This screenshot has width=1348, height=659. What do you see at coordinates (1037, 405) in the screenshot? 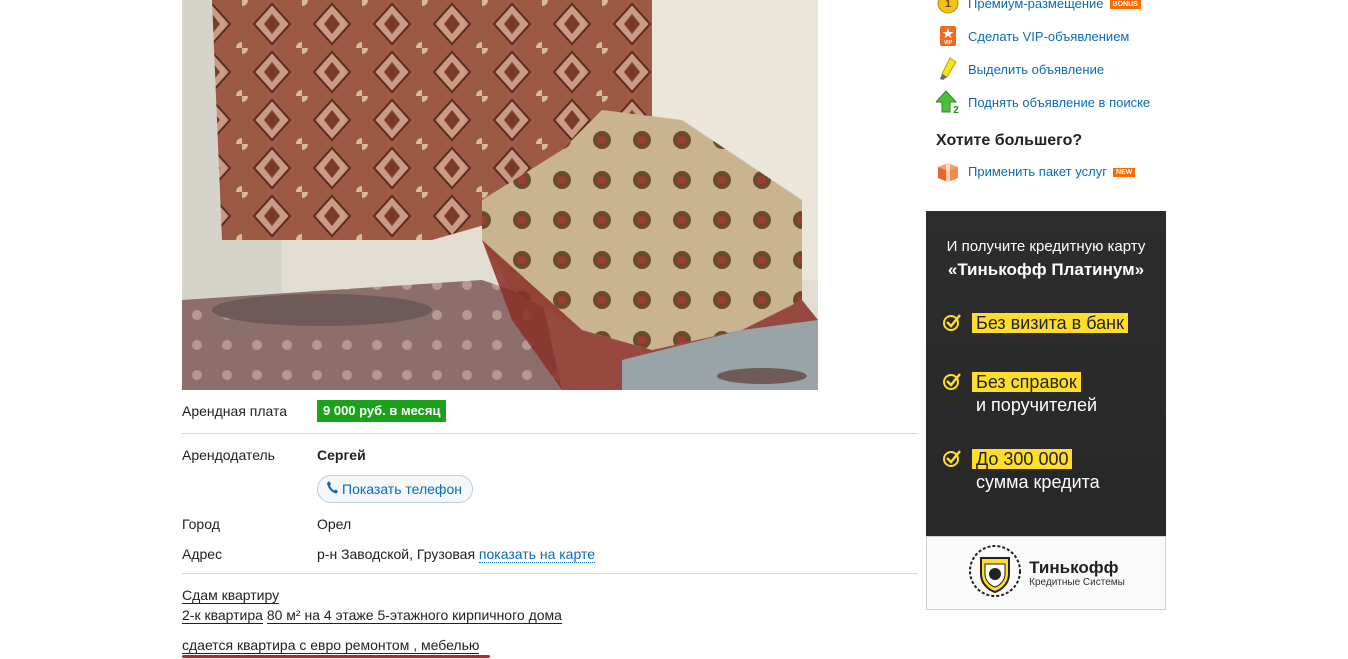
I see `ad-benefit-2-rest: и поручителей` at bounding box center [1037, 405].